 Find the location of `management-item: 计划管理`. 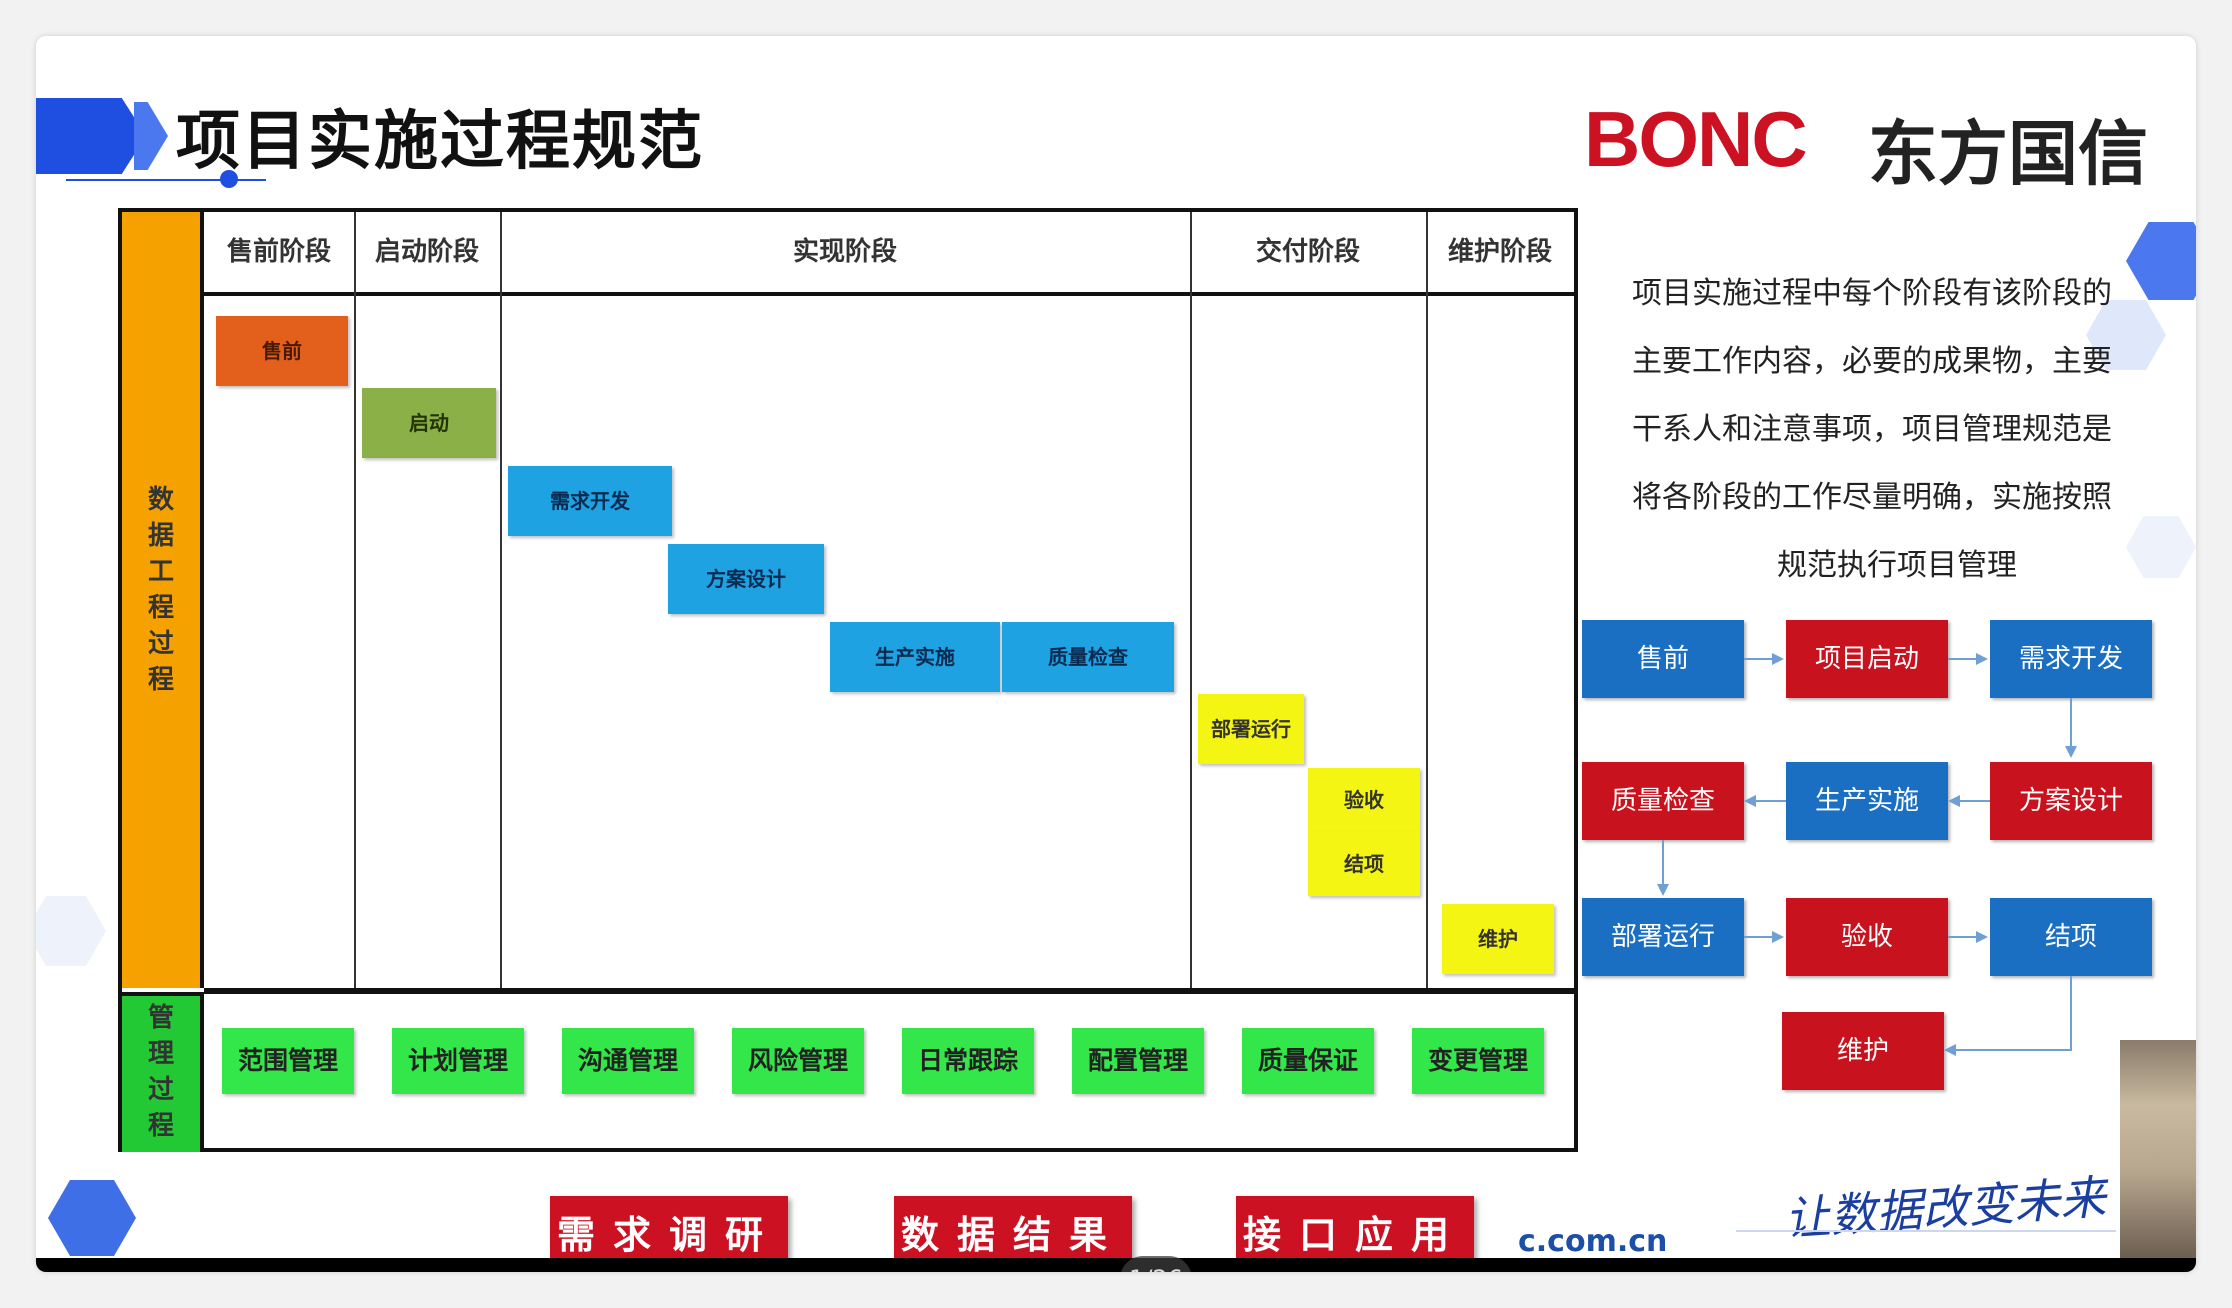

management-item: 计划管理 is located at coordinates (458, 1061).